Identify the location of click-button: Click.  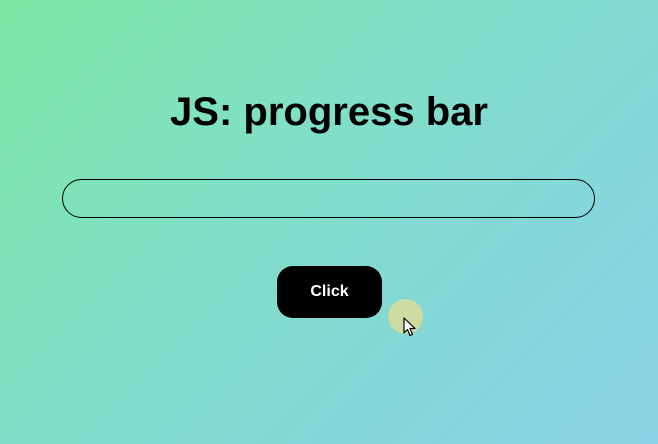
(329, 292).